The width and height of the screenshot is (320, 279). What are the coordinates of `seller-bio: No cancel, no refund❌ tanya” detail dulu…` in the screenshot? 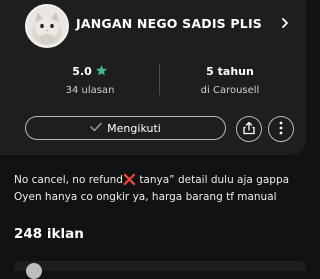 It's located at (152, 188).